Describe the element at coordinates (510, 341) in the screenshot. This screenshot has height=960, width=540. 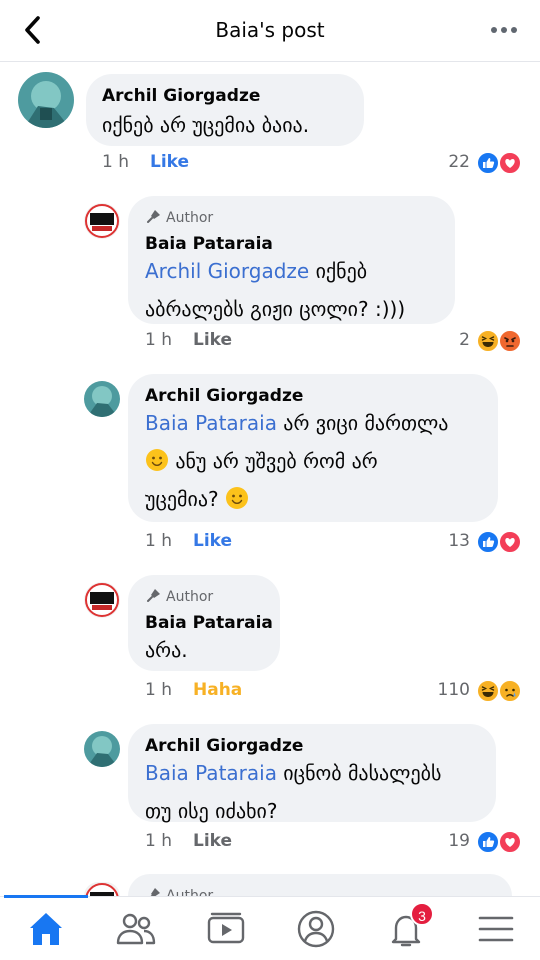
I see `angry-reaction-icon` at that location.